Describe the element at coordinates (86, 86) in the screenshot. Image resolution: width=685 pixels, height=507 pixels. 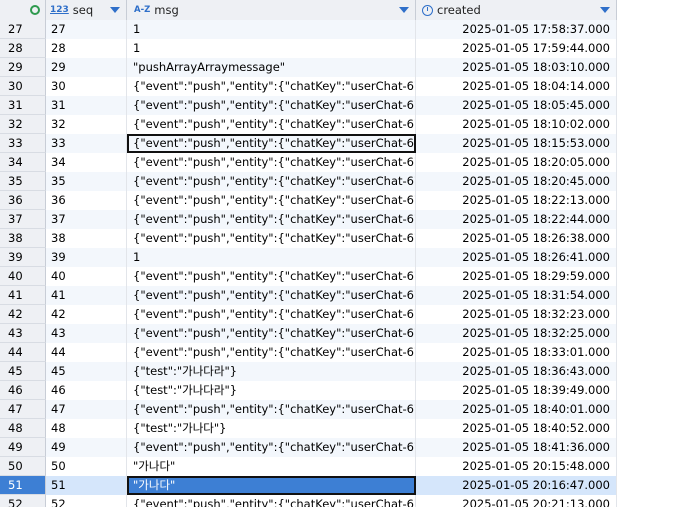
I see `cell-seq: 30` at that location.